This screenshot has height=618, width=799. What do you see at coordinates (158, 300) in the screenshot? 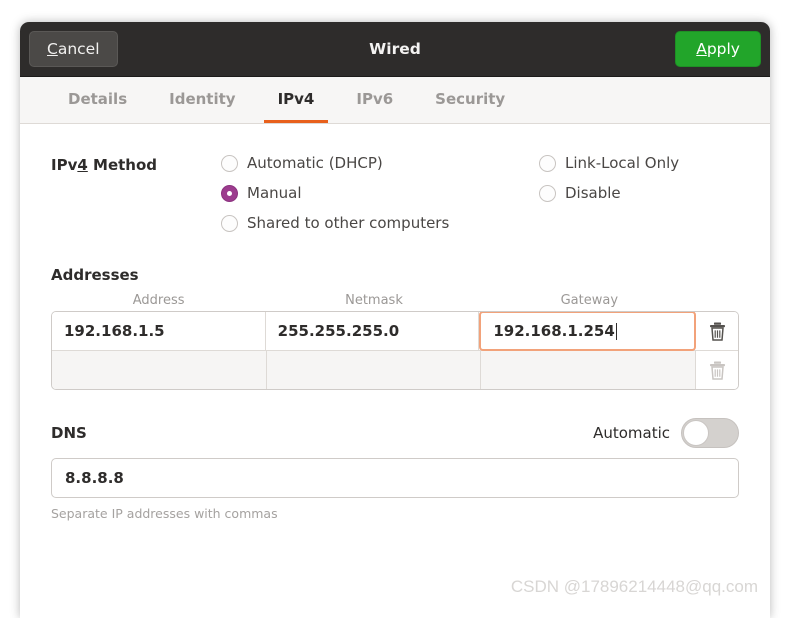
I see `column-header-address: Address` at bounding box center [158, 300].